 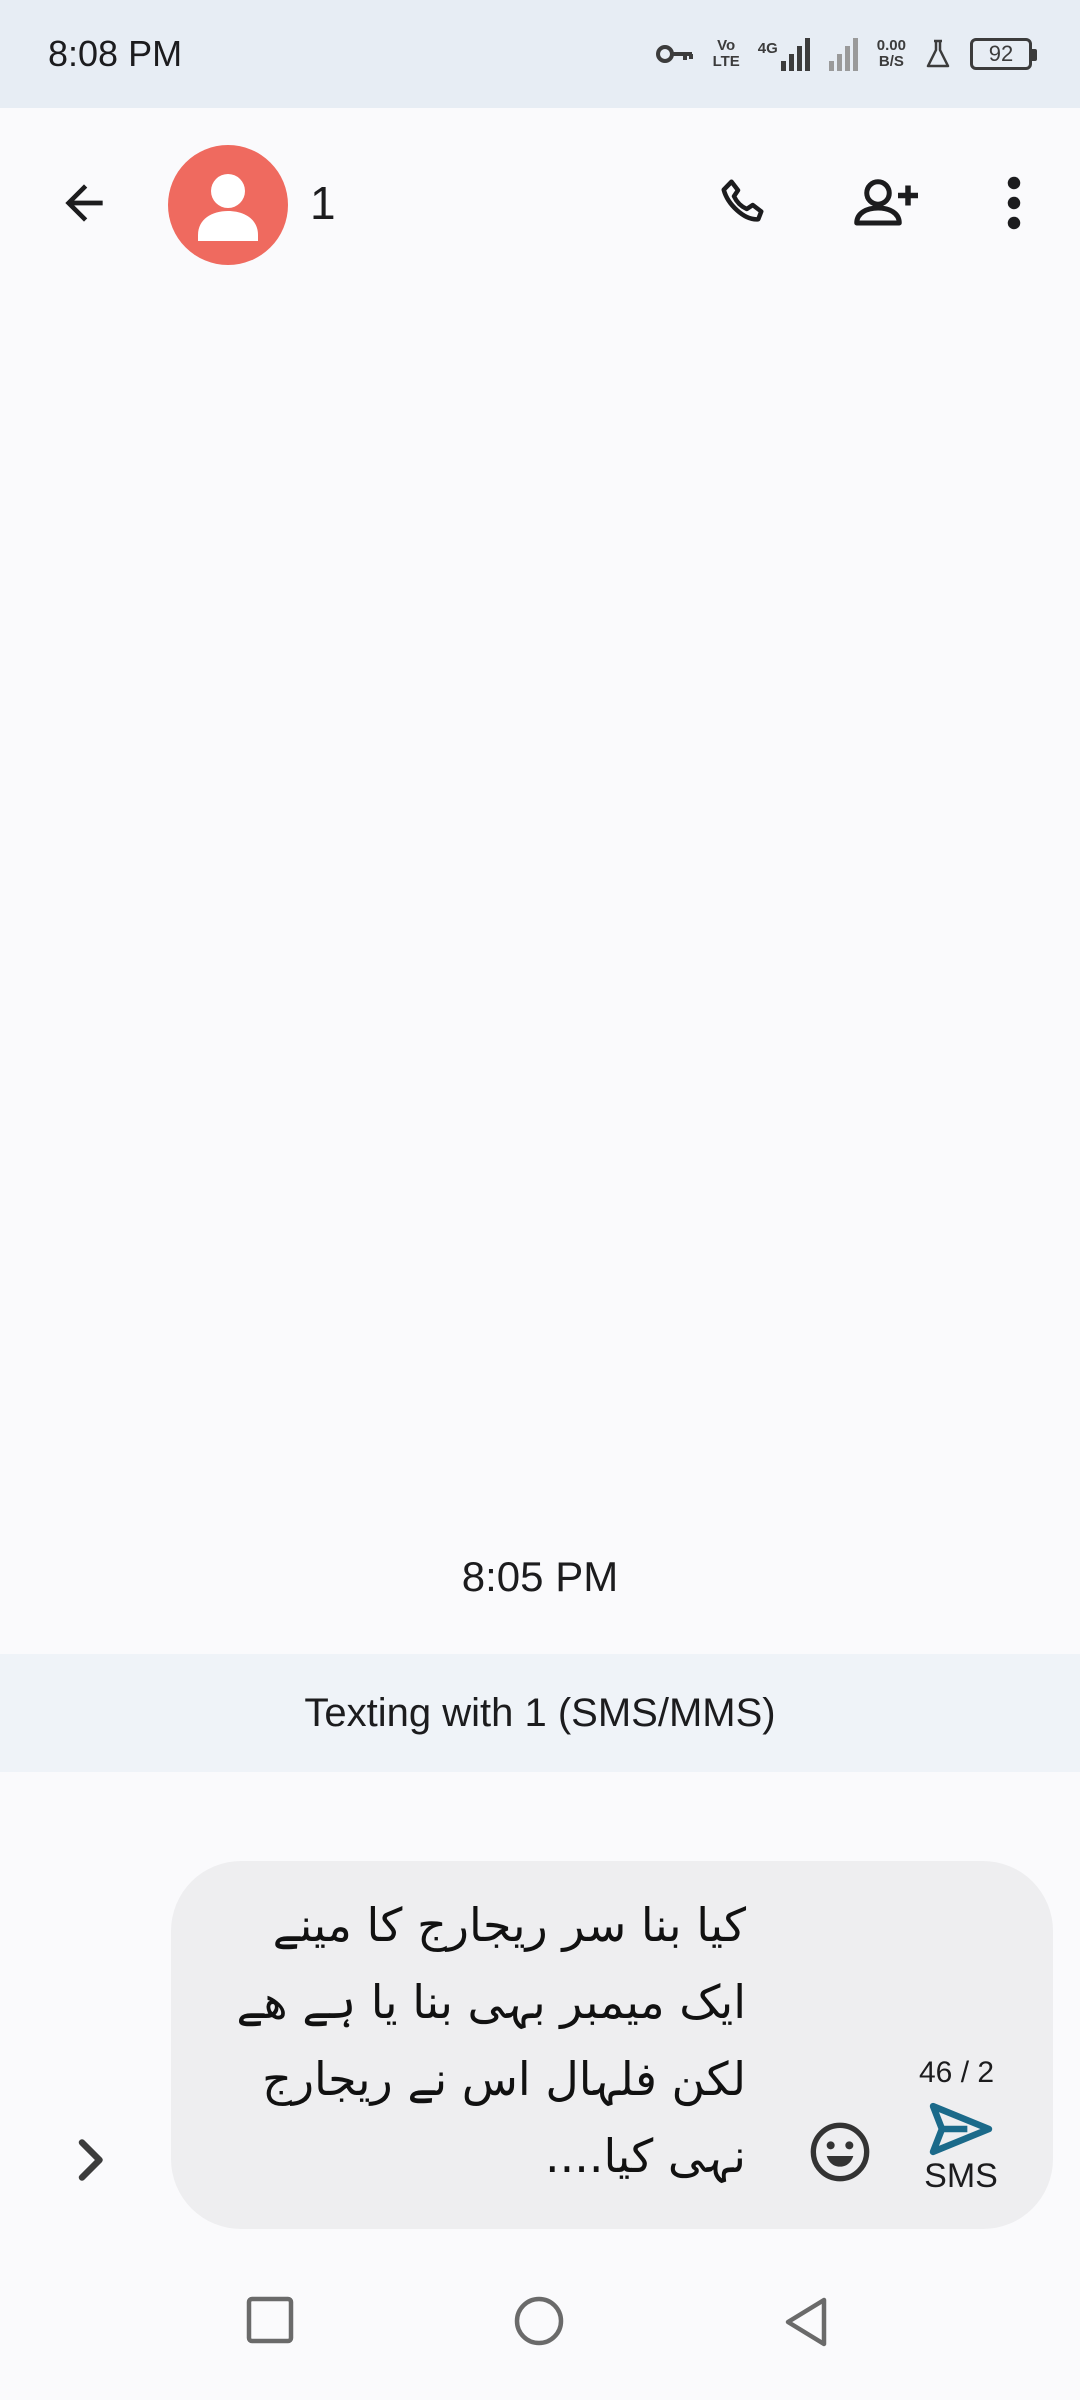 What do you see at coordinates (228, 207) in the screenshot?
I see `avatar-person-icon` at bounding box center [228, 207].